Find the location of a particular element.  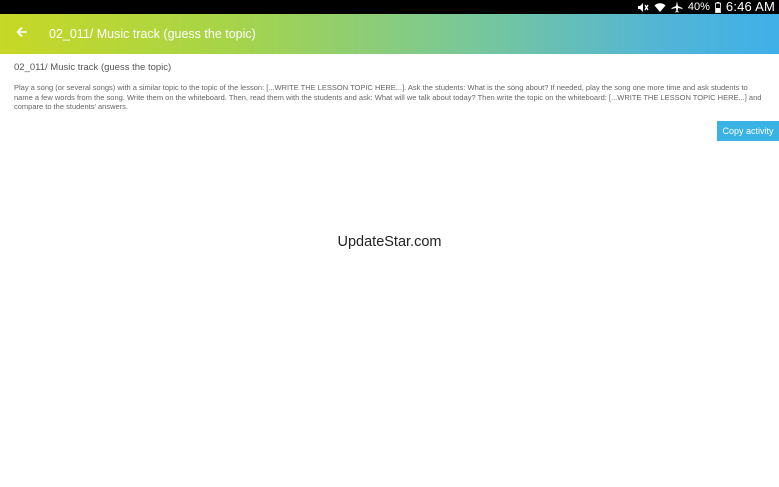

battery-percent: 40% is located at coordinates (698, 7).